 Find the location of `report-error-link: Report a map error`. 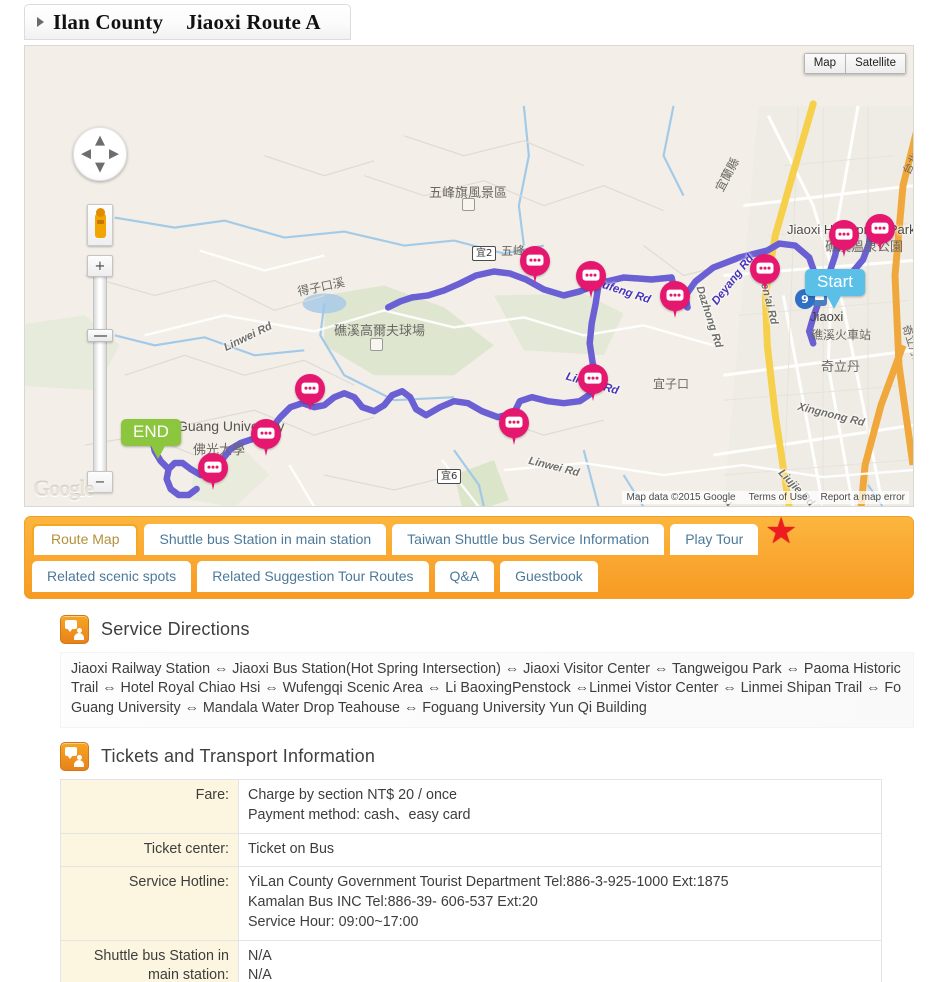

report-error-link: Report a map error is located at coordinates (863, 497).